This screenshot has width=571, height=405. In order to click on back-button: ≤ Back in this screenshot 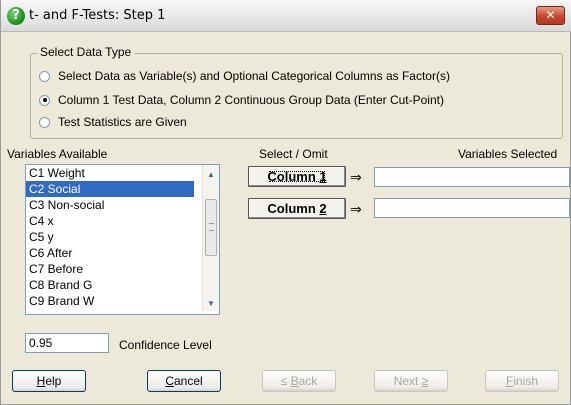, I will do `click(299, 381)`.